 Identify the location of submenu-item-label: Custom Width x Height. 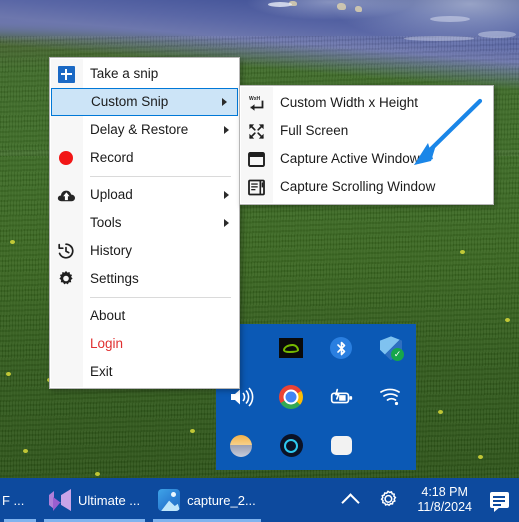
(349, 103).